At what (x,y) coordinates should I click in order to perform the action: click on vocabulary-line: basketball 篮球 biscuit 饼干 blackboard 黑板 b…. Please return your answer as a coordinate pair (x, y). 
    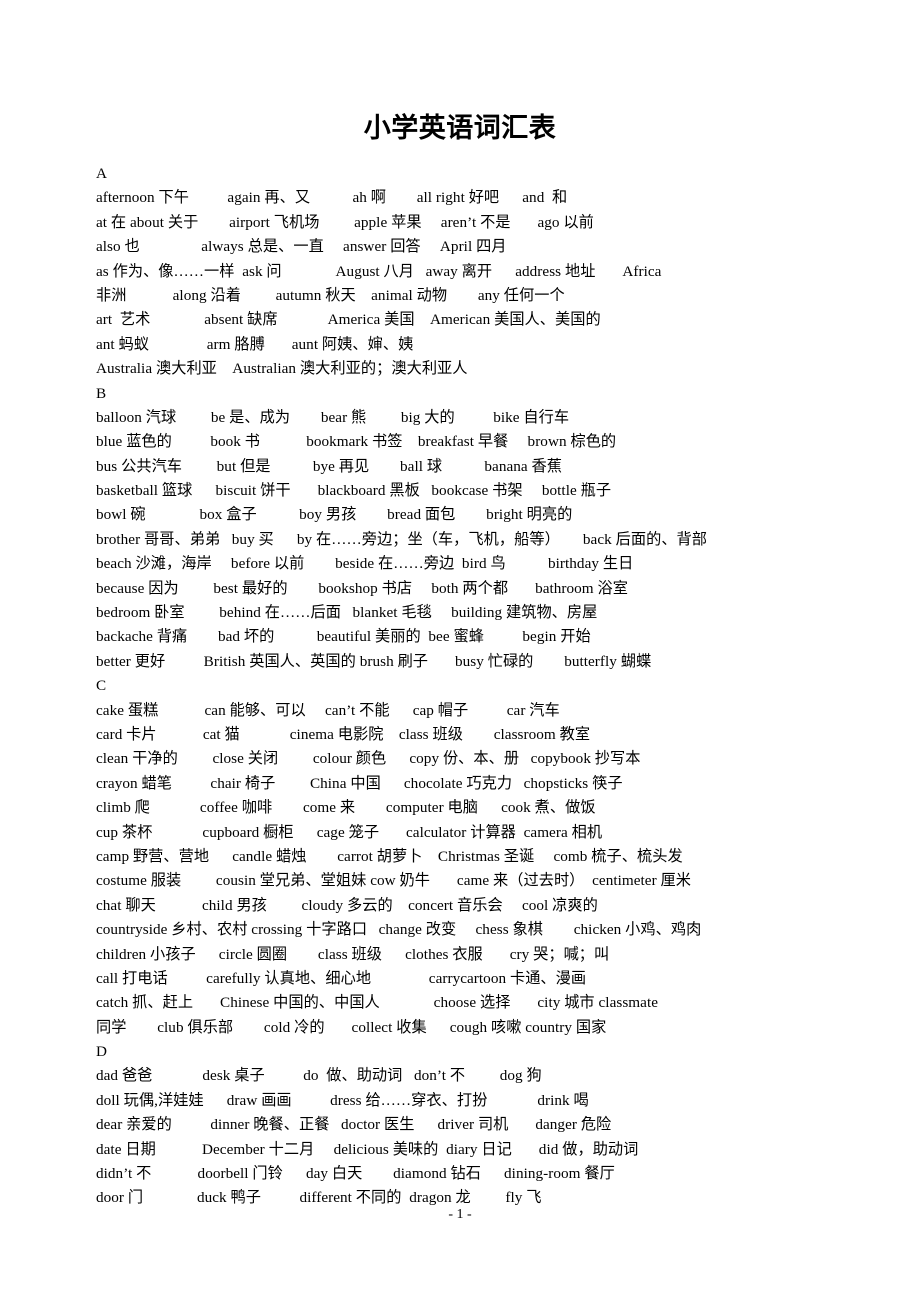
    Looking at the image, I should click on (354, 491).